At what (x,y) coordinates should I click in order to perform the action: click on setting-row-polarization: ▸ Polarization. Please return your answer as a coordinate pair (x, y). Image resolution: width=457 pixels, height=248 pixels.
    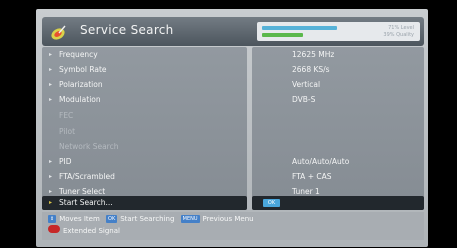
    Looking at the image, I should click on (144, 85).